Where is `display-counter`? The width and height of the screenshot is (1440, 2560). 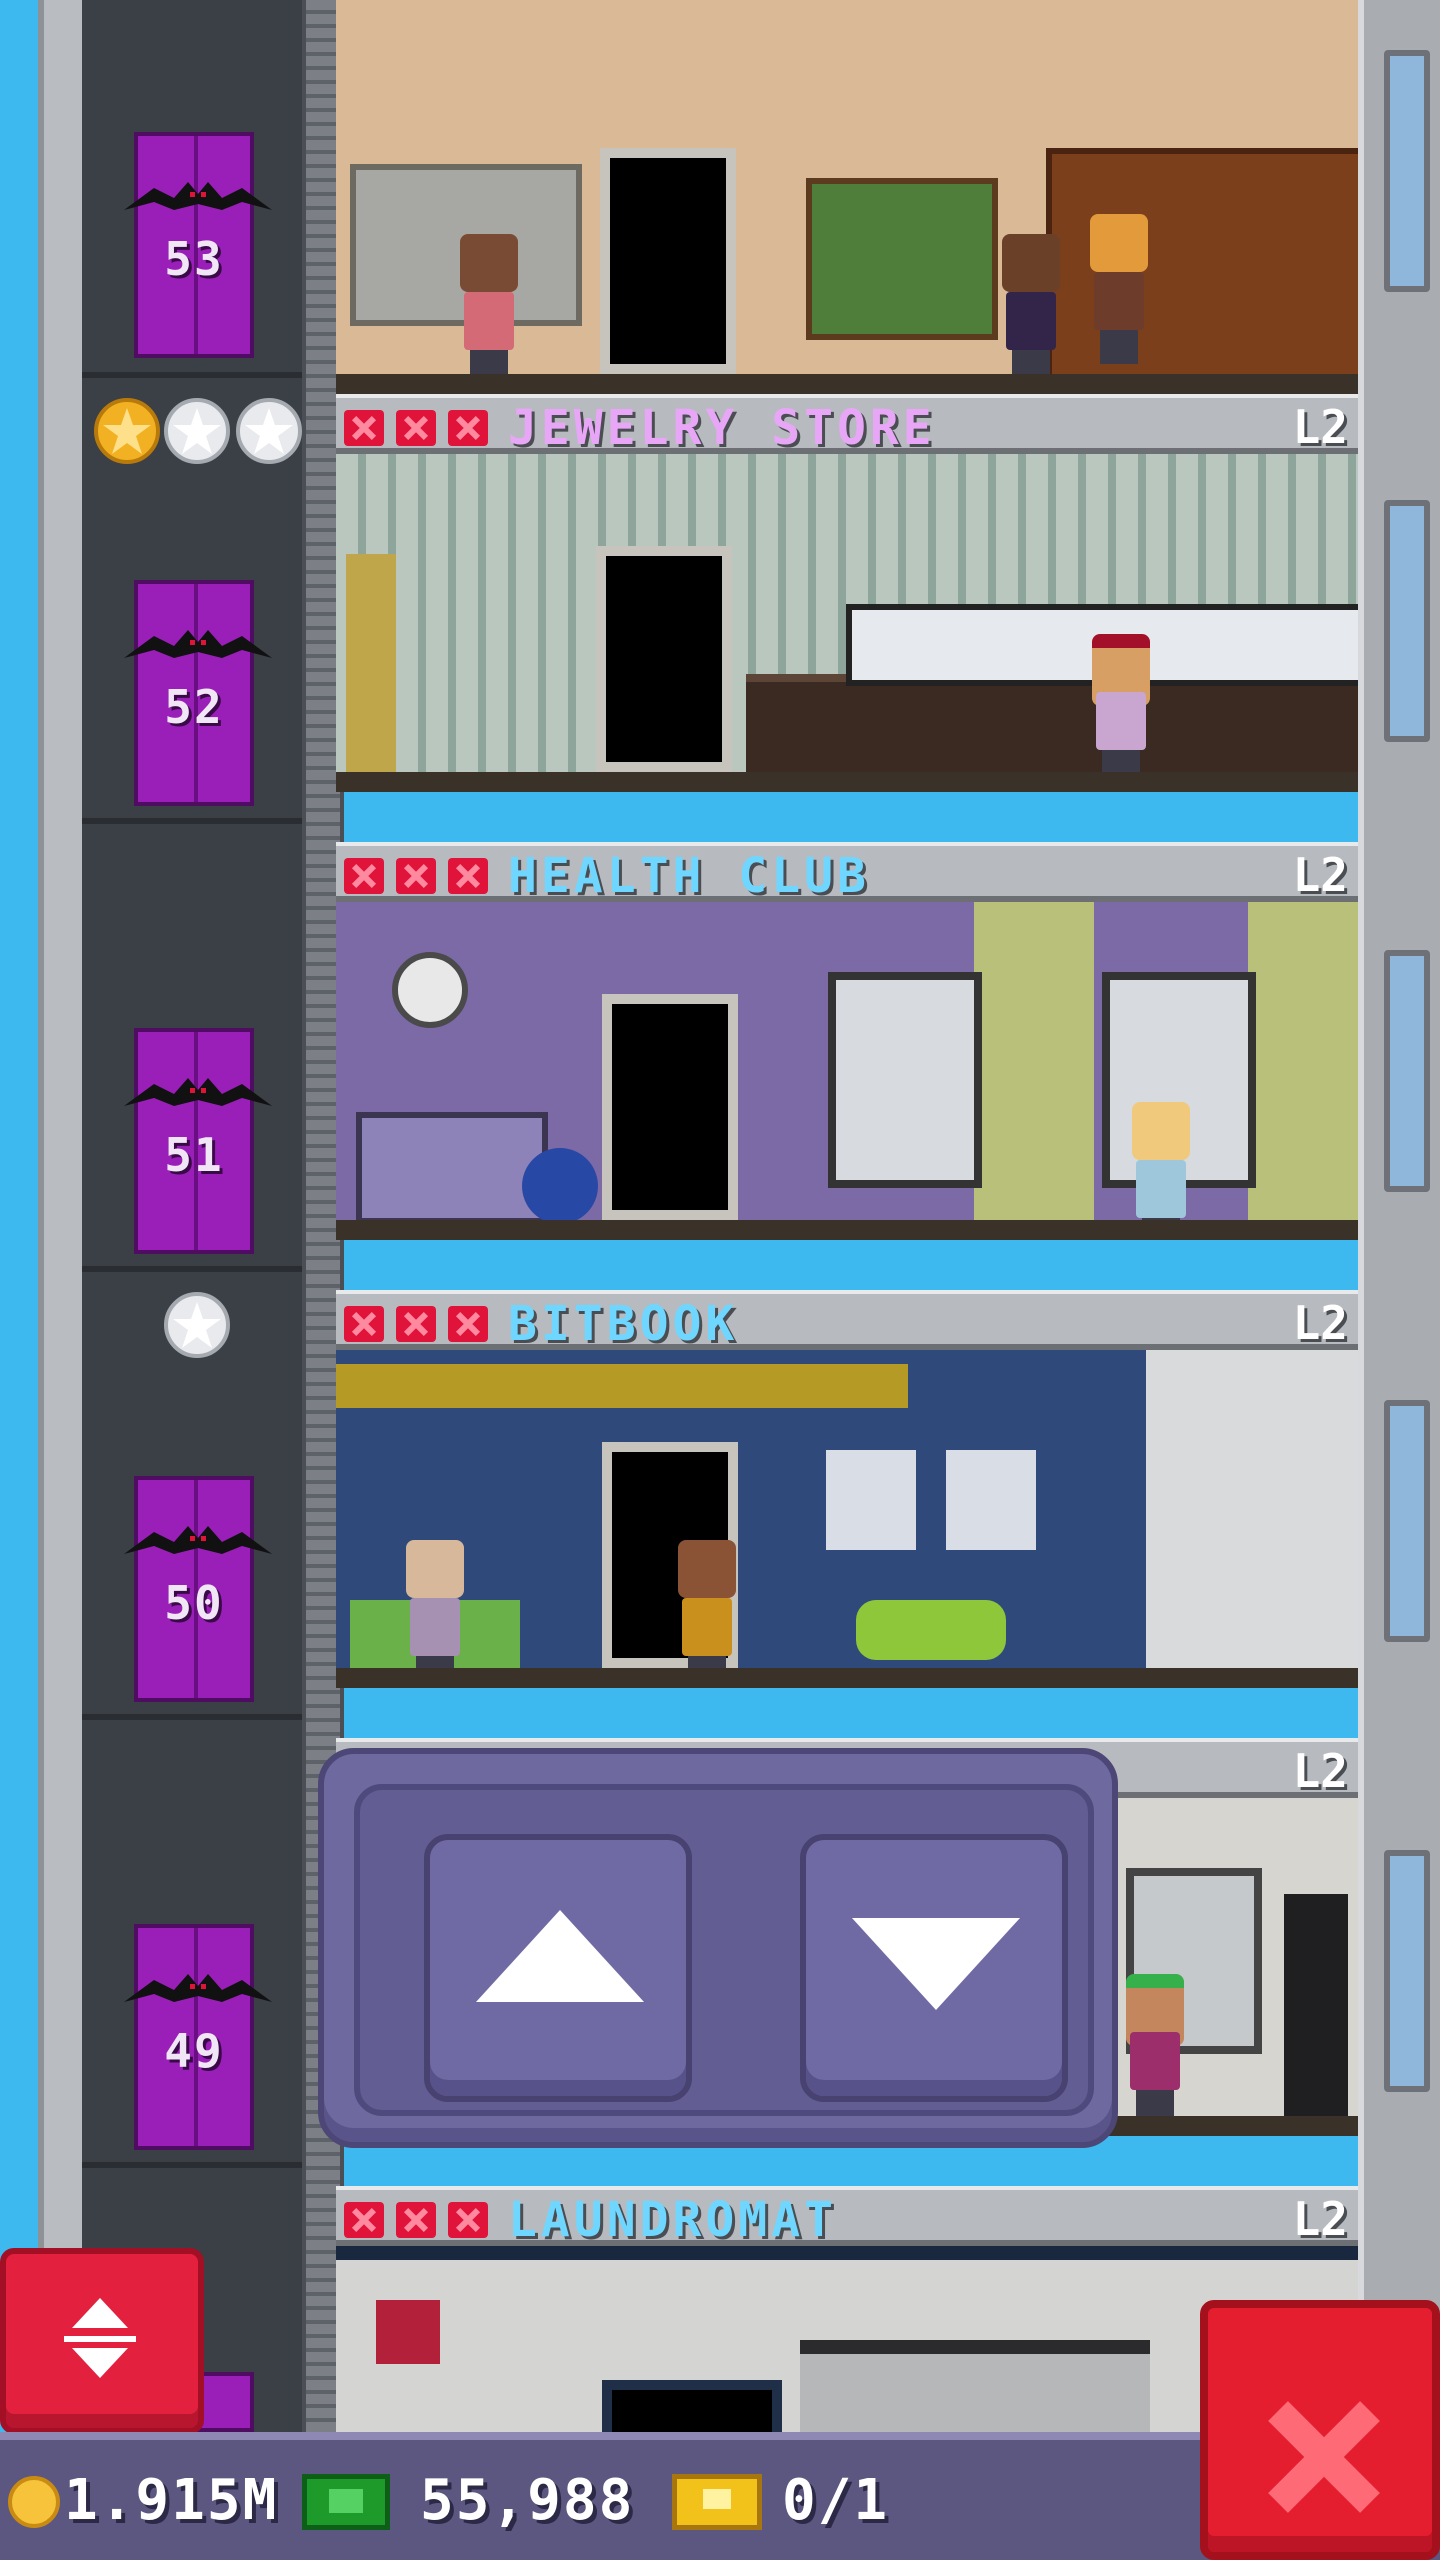
display-counter is located at coordinates (1052, 728).